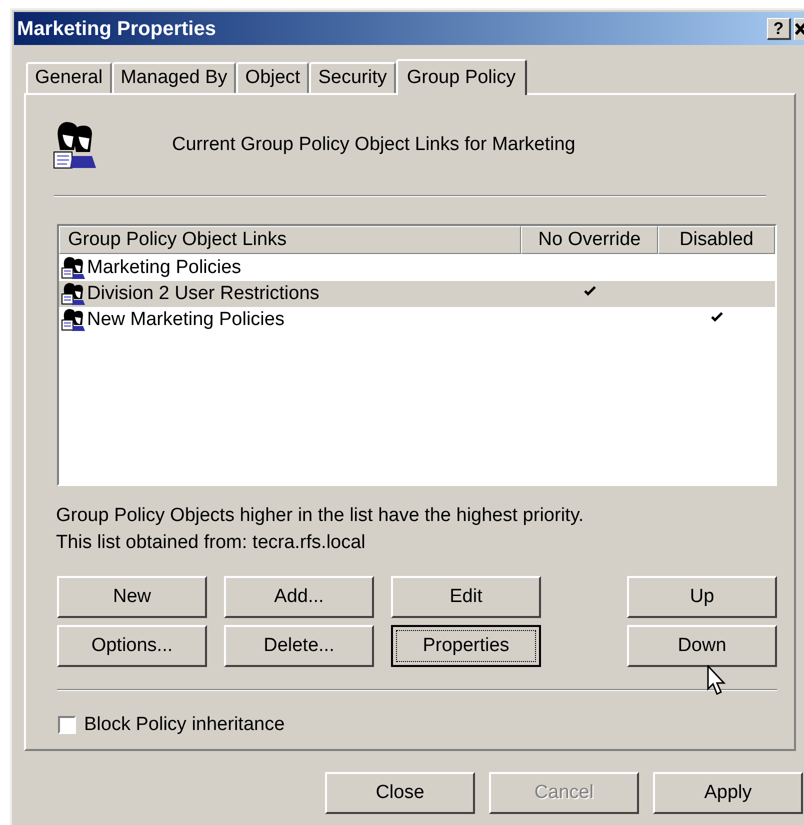 This screenshot has height=825, width=804. What do you see at coordinates (466, 646) in the screenshot?
I see `button: Properties` at bounding box center [466, 646].